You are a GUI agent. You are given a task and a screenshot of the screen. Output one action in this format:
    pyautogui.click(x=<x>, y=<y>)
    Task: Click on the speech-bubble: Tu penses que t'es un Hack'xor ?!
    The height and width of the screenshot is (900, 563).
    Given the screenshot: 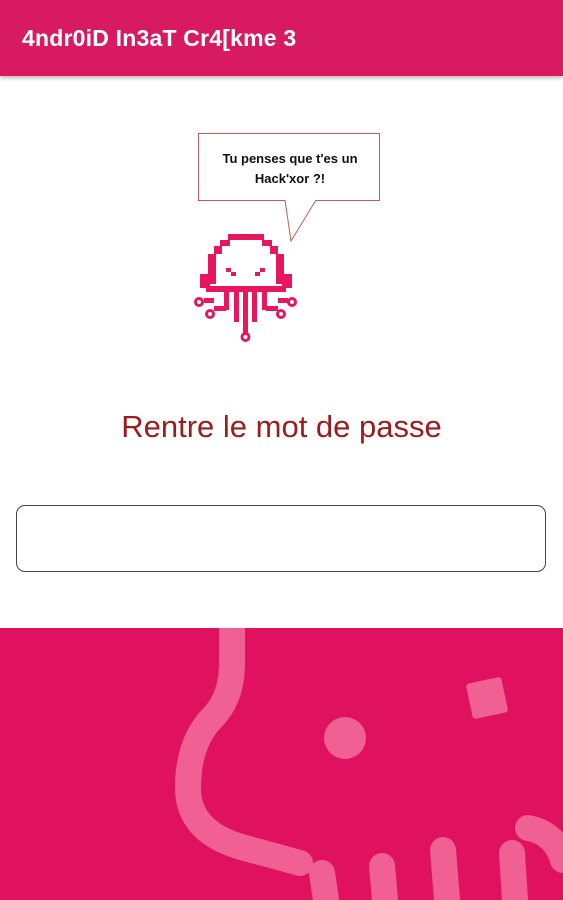 What is the action you would take?
    pyautogui.click(x=289, y=167)
    